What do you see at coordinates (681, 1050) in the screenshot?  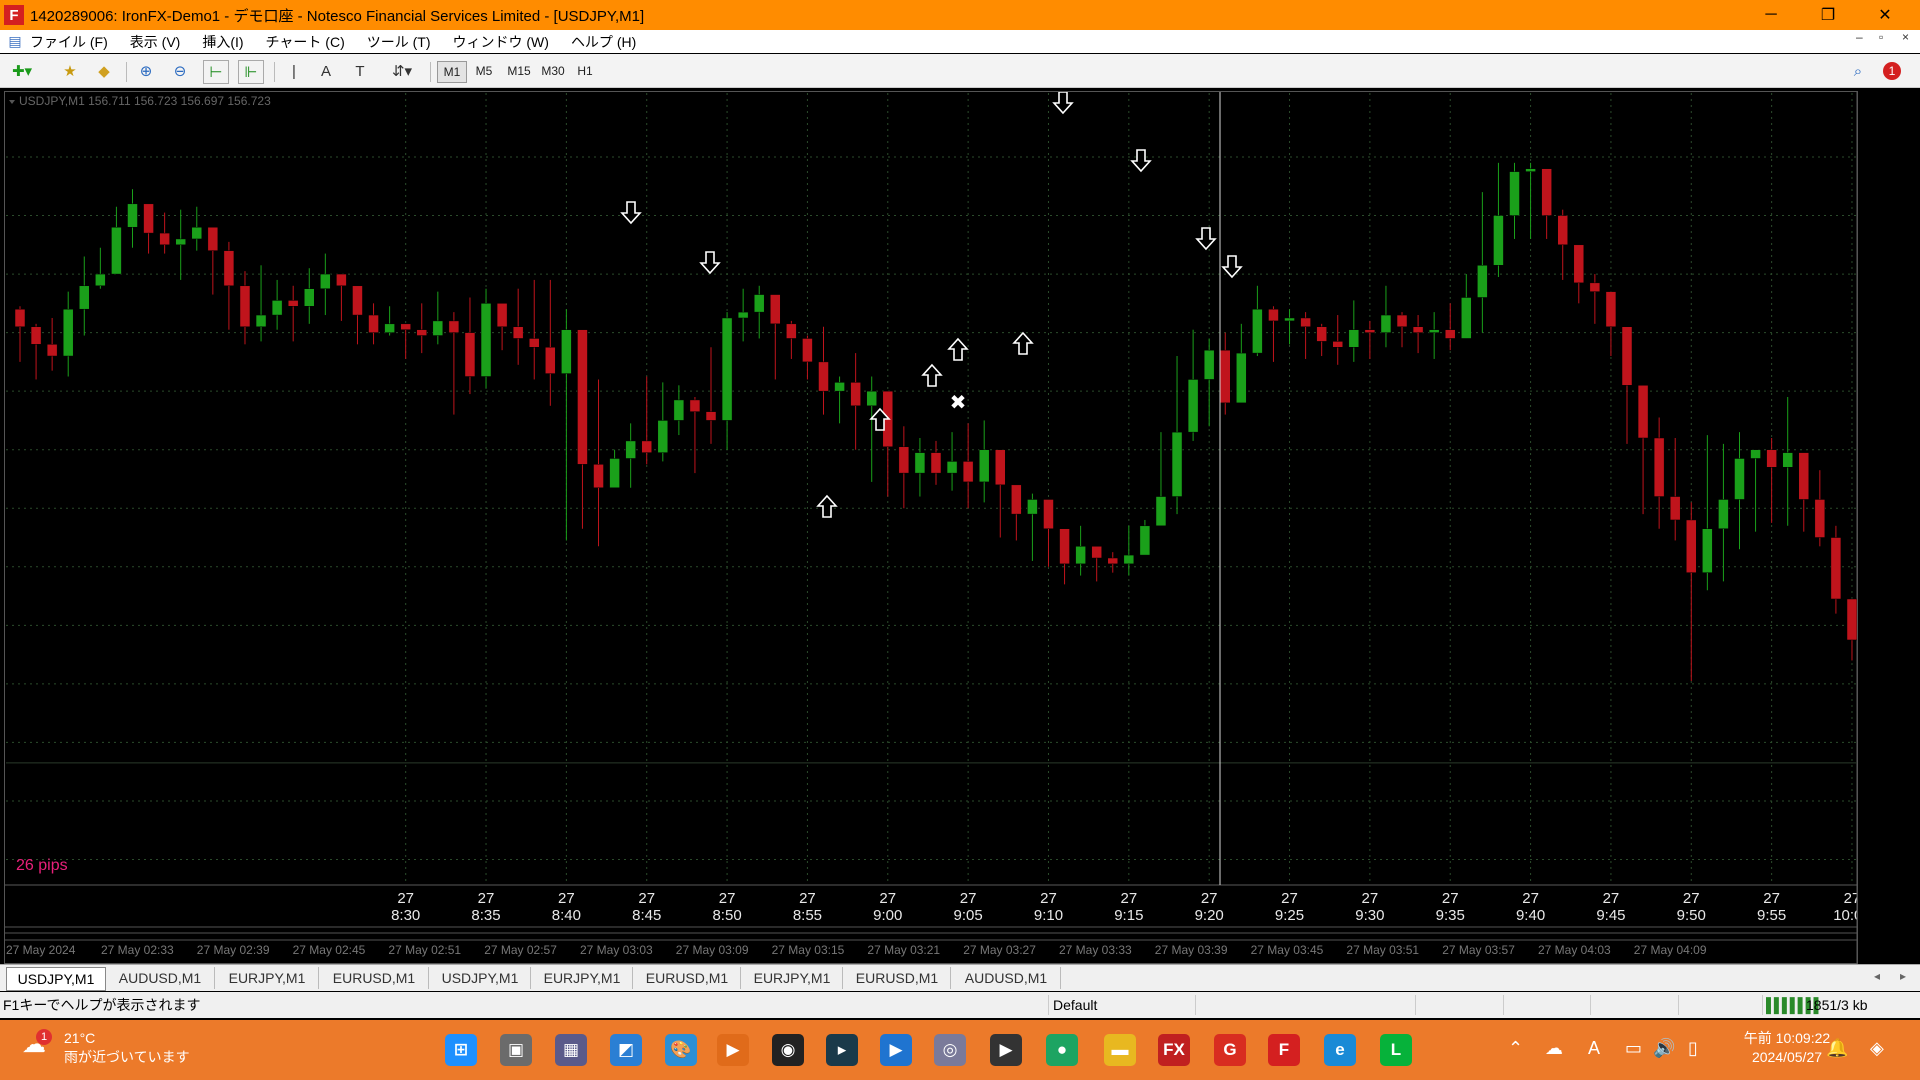 I see `paint-icon: 🎨` at bounding box center [681, 1050].